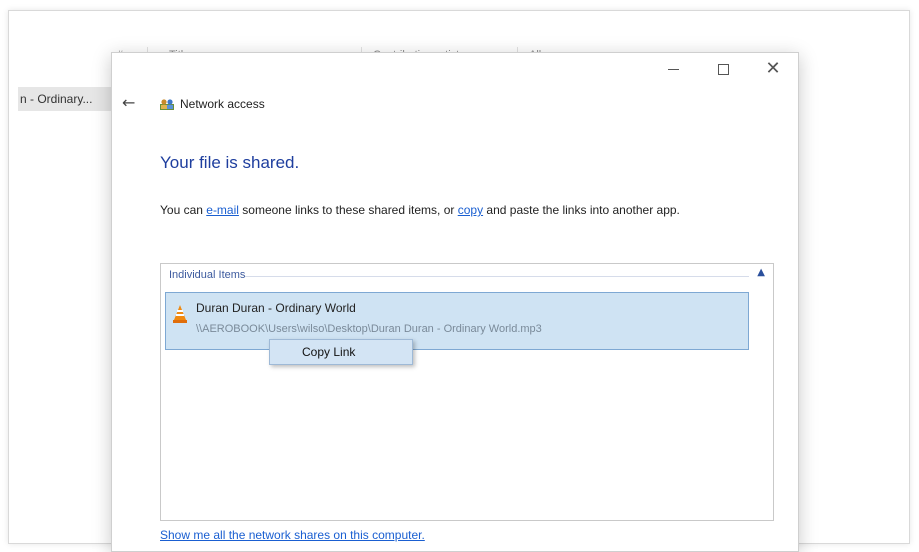 This screenshot has height=552, width=919. Describe the element at coordinates (497, 276) in the screenshot. I see `panel-divider` at that location.